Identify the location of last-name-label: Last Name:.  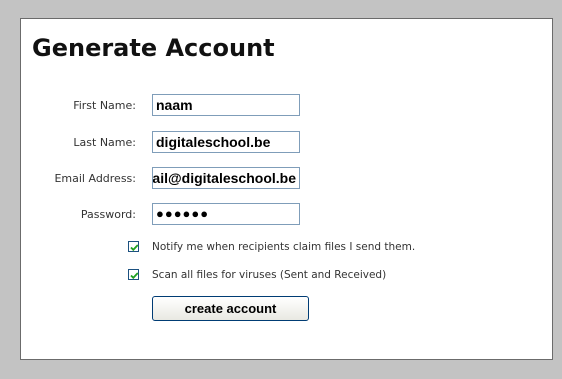
(104, 142).